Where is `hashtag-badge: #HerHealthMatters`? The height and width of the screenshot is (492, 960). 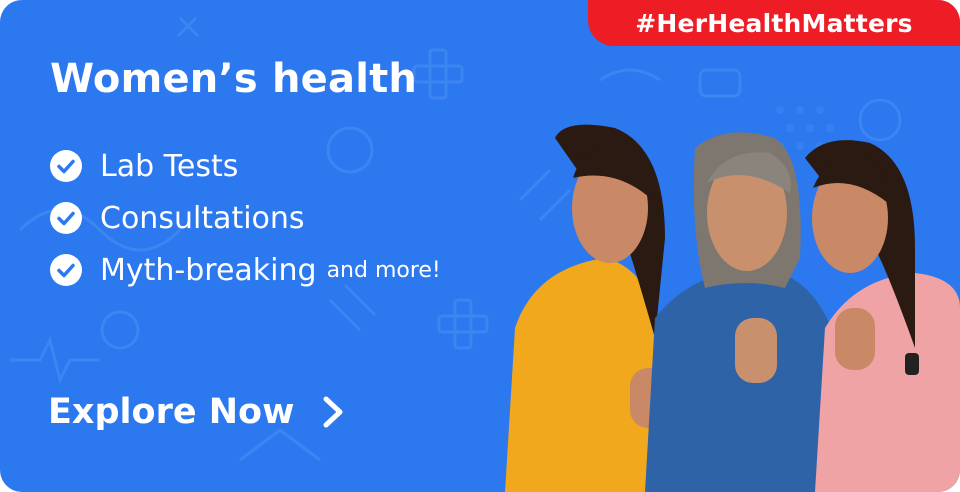
hashtag-badge: #HerHealthMatters is located at coordinates (774, 23).